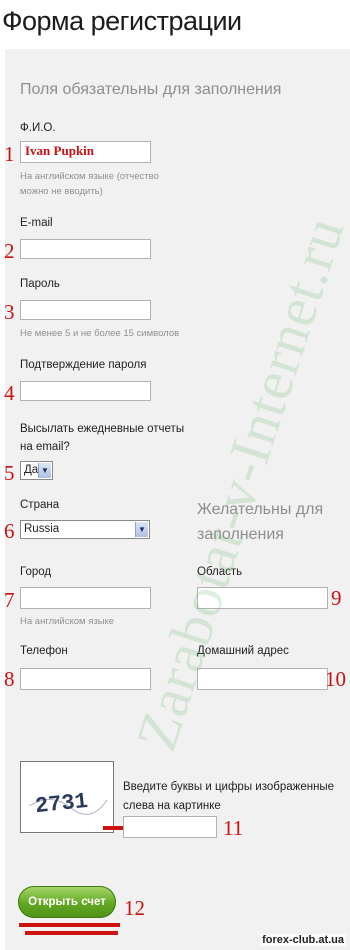  Describe the element at coordinates (38, 128) in the screenshot. I see `fio-label: Ф.И.О.` at that location.